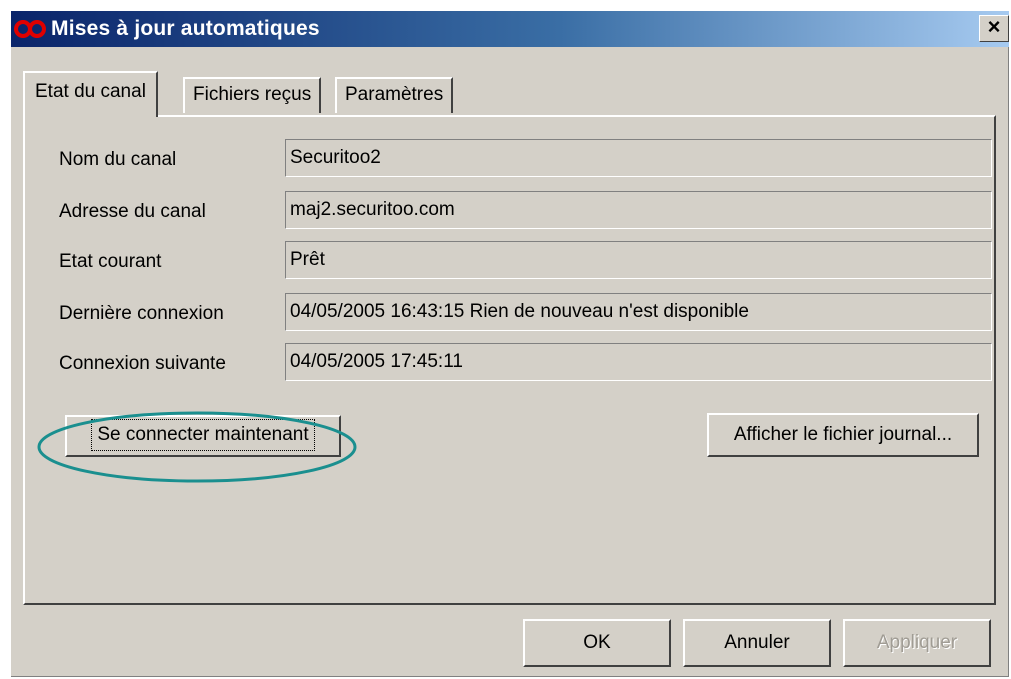 This screenshot has width=1011, height=679. What do you see at coordinates (638, 210) in the screenshot?
I see `channel-address-field: maj2.securitoo.com` at bounding box center [638, 210].